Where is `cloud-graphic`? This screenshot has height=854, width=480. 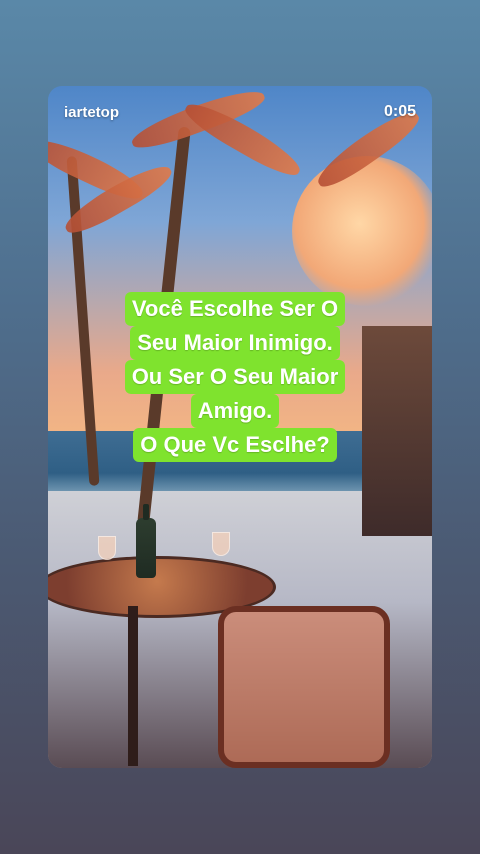
cloud-graphic is located at coordinates (362, 231).